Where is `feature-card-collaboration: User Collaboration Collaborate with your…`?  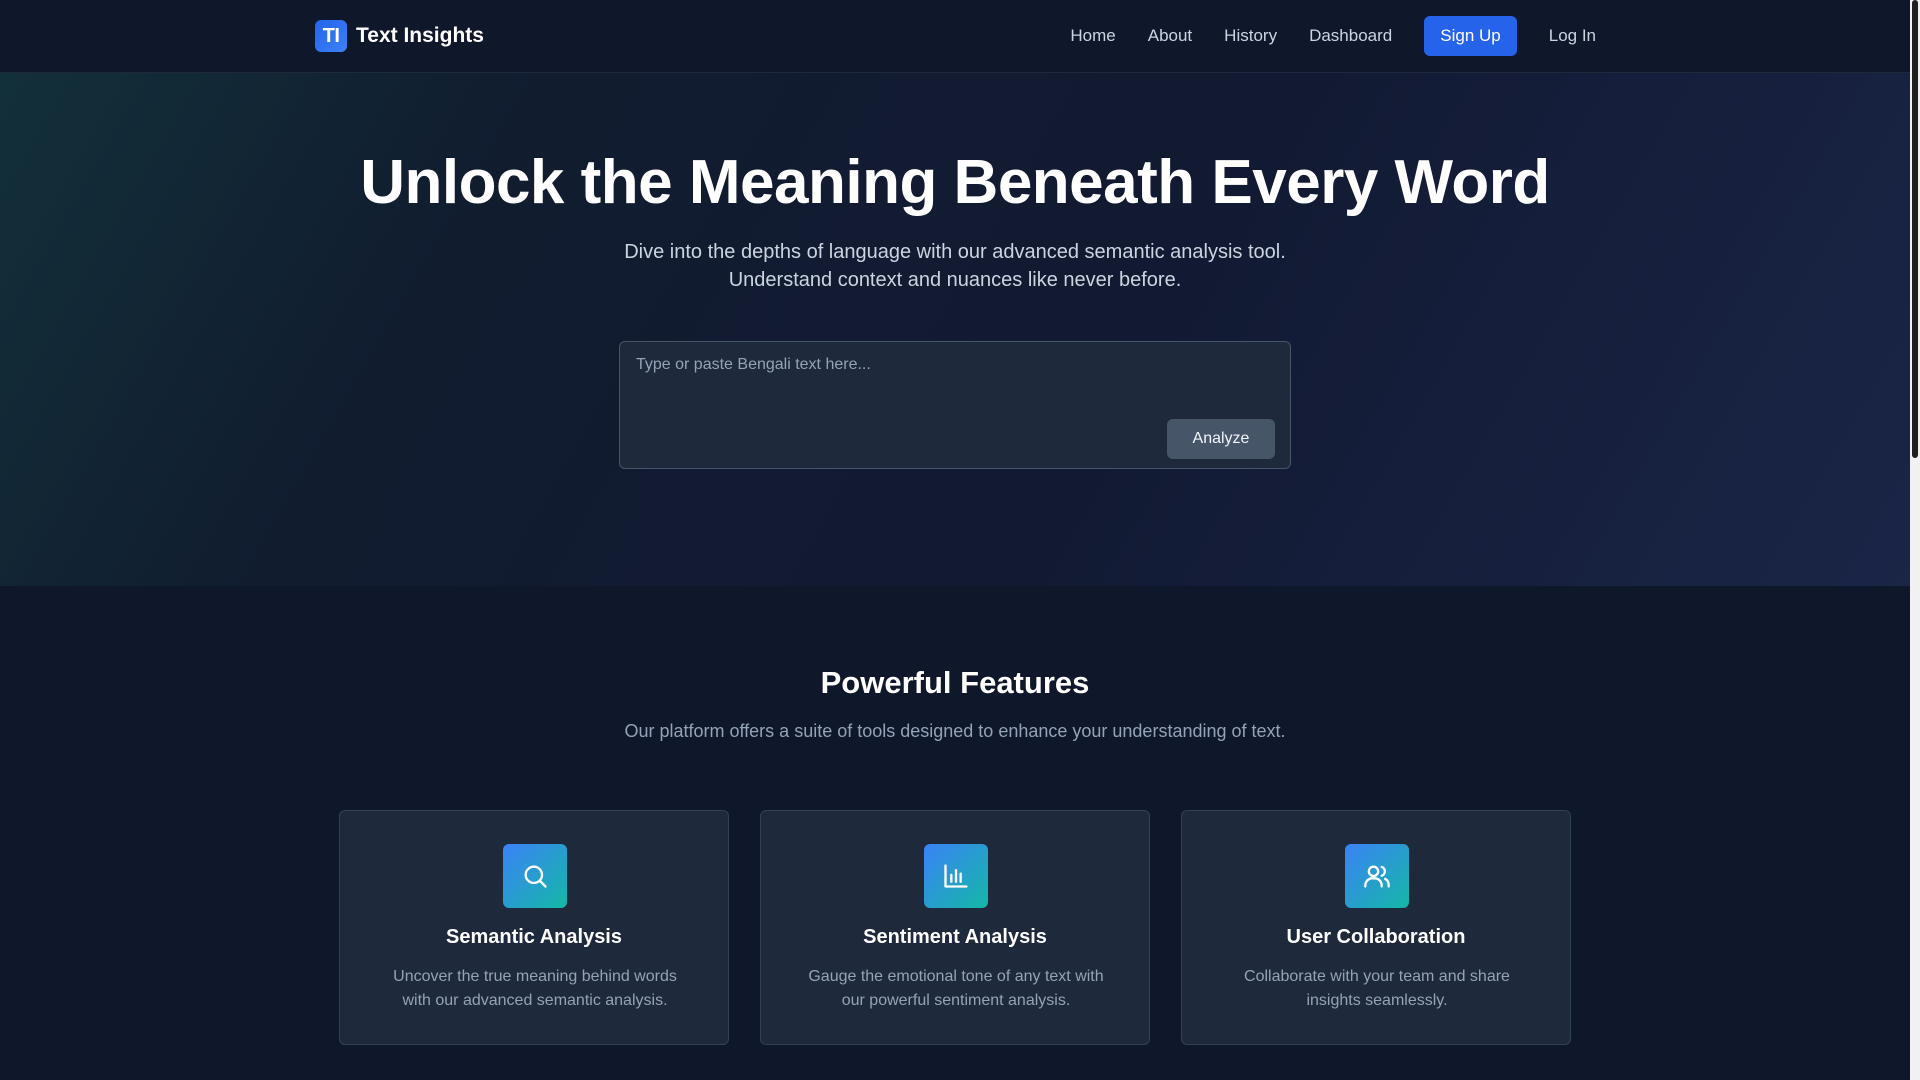
feature-card-collaboration: User Collaboration Collaborate with your… is located at coordinates (1376, 927).